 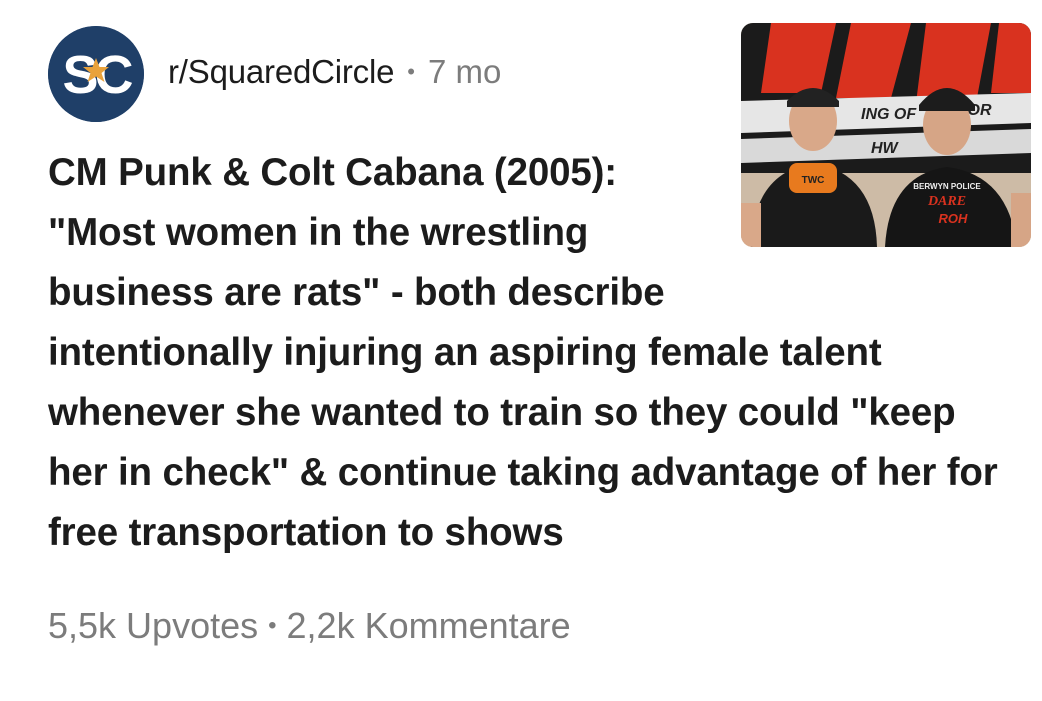 I want to click on post-stats: 5,5k Upvotes • 2,2k Kommentare, so click(x=309, y=626).